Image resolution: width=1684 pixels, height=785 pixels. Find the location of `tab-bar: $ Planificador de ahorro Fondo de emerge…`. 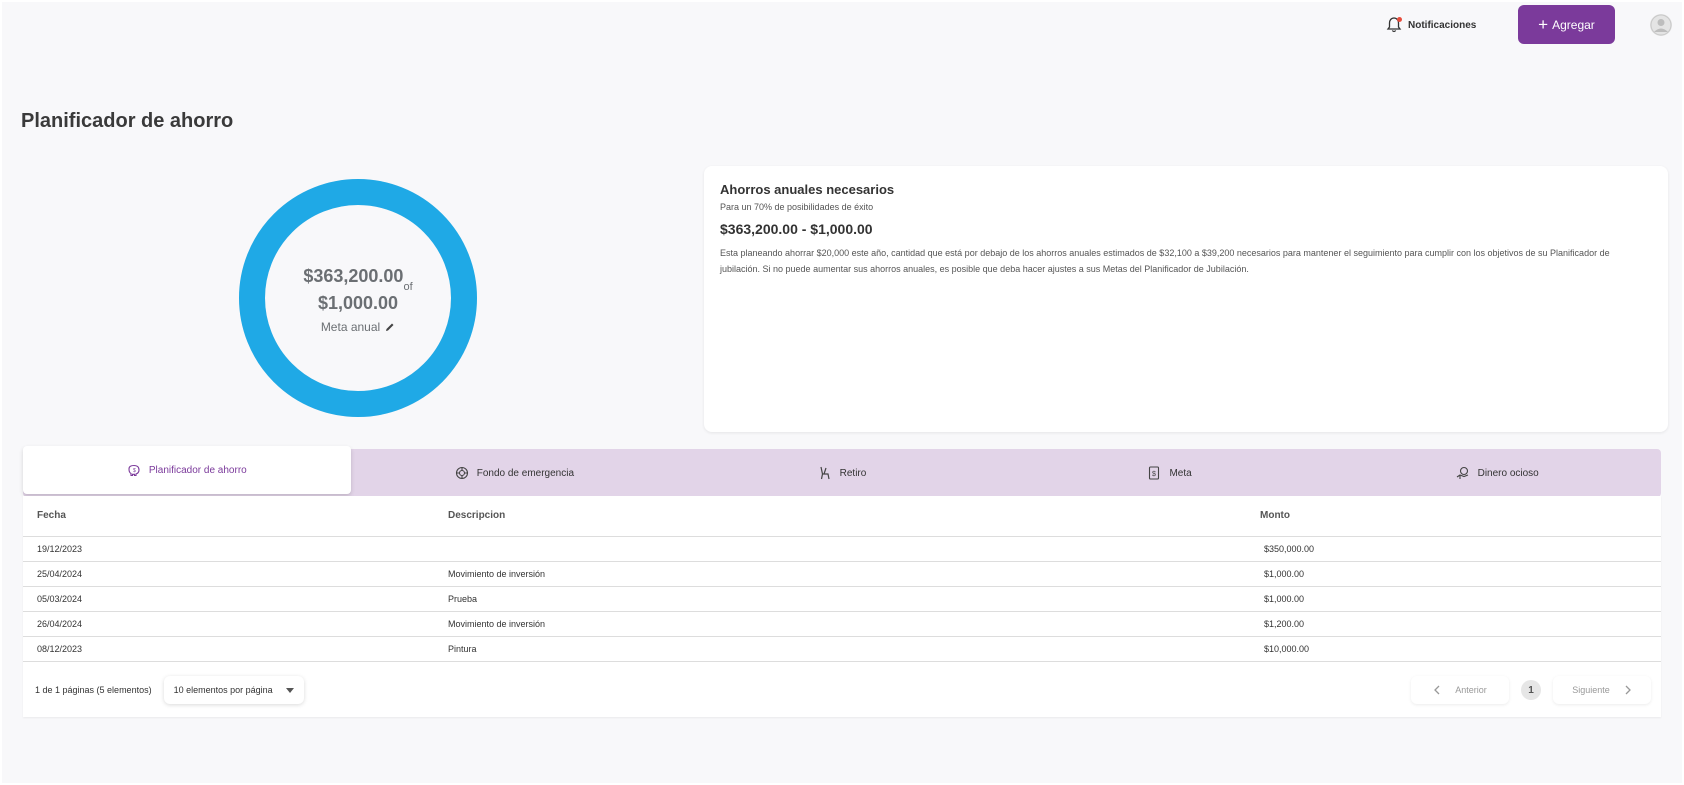

tab-bar: $ Planificador de ahorro Fondo de emerge… is located at coordinates (842, 471).